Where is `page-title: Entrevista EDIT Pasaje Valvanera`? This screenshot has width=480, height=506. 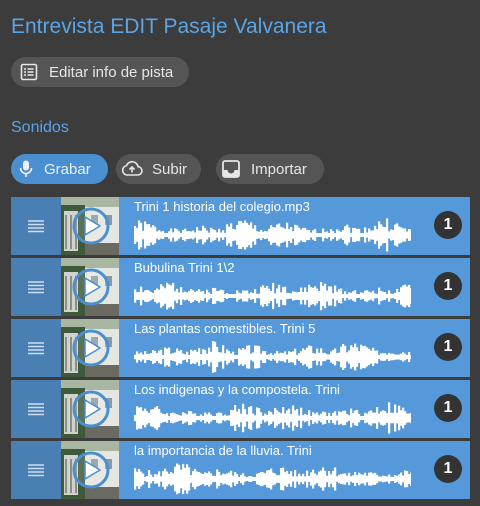
page-title: Entrevista EDIT Pasaje Valvanera is located at coordinates (169, 26).